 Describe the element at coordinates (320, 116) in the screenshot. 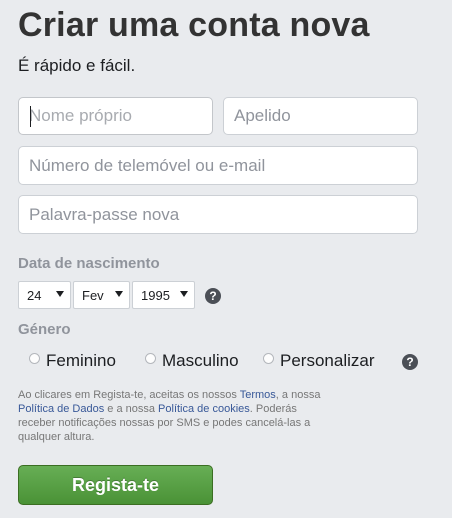

I see `last-name-input` at that location.